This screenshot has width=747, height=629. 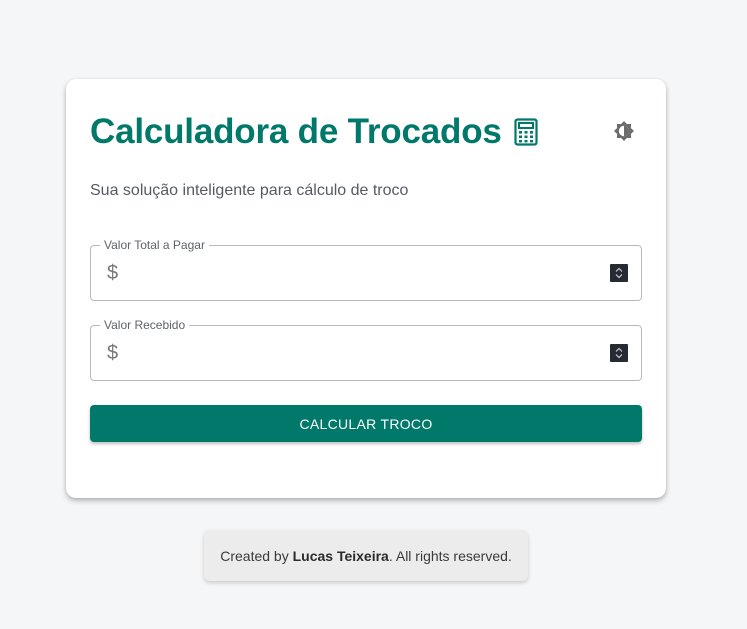 What do you see at coordinates (370, 354) in the screenshot?
I see `received-amount-input` at bounding box center [370, 354].